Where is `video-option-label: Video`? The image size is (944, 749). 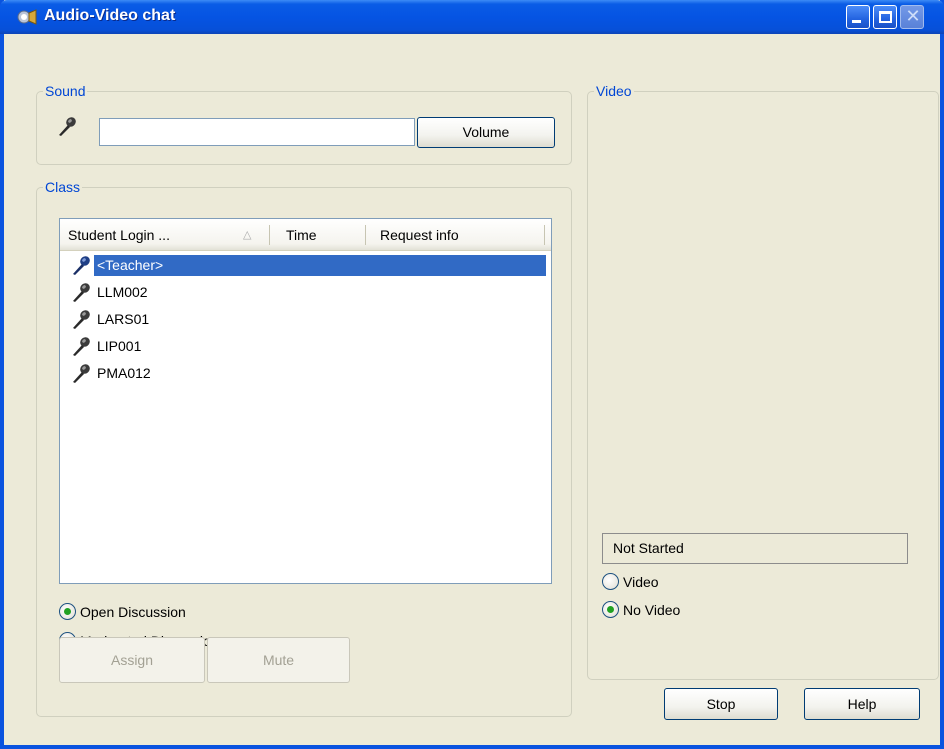 video-option-label: Video is located at coordinates (641, 582).